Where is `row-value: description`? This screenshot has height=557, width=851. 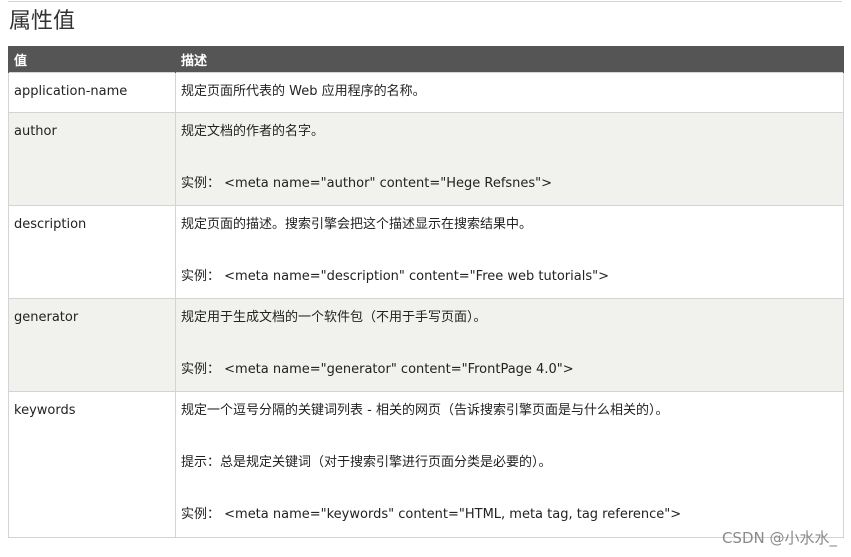
row-value: description is located at coordinates (92, 252).